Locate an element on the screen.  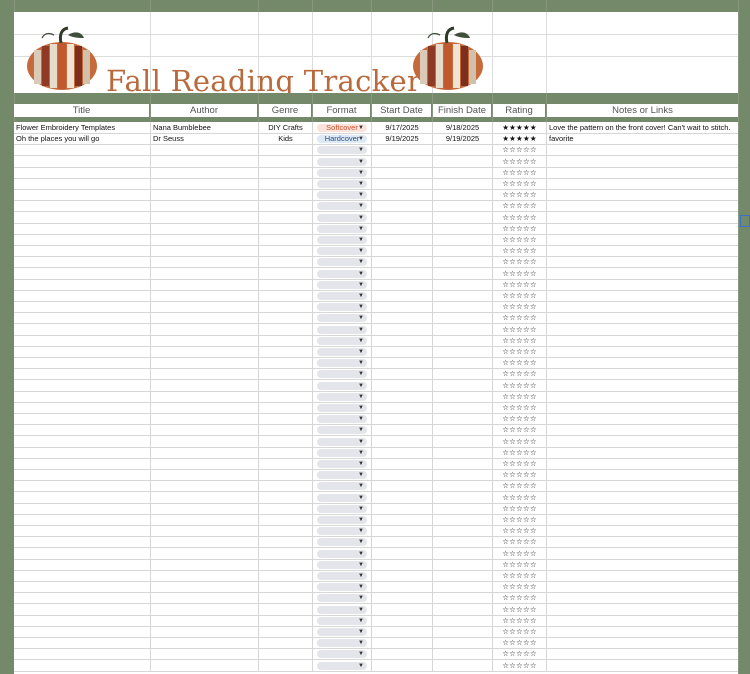
column-header-start-date: Start Date is located at coordinates (401, 110).